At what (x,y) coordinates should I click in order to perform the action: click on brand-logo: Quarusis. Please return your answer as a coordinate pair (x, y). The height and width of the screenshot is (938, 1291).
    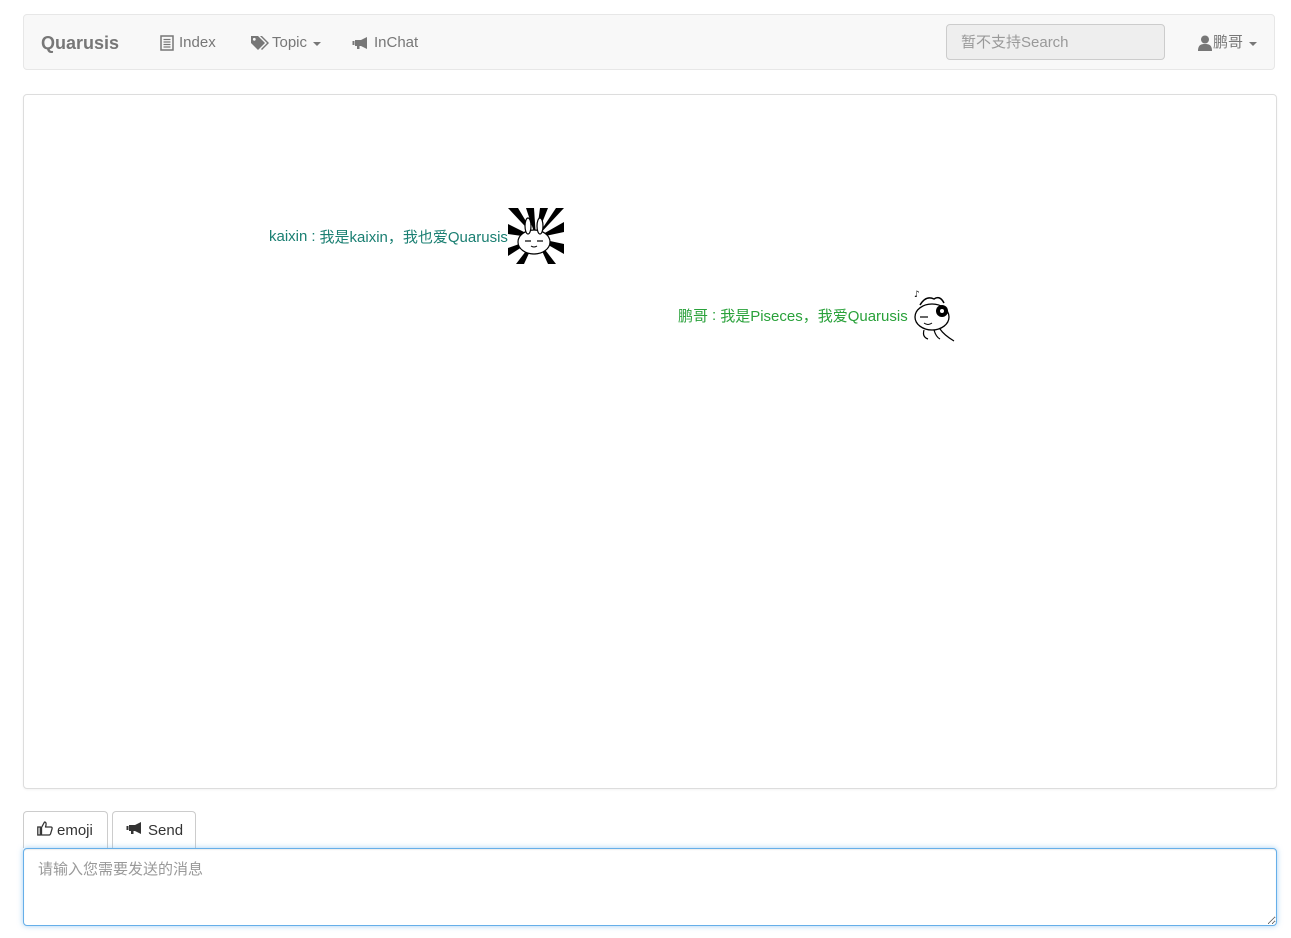
    Looking at the image, I should click on (80, 43).